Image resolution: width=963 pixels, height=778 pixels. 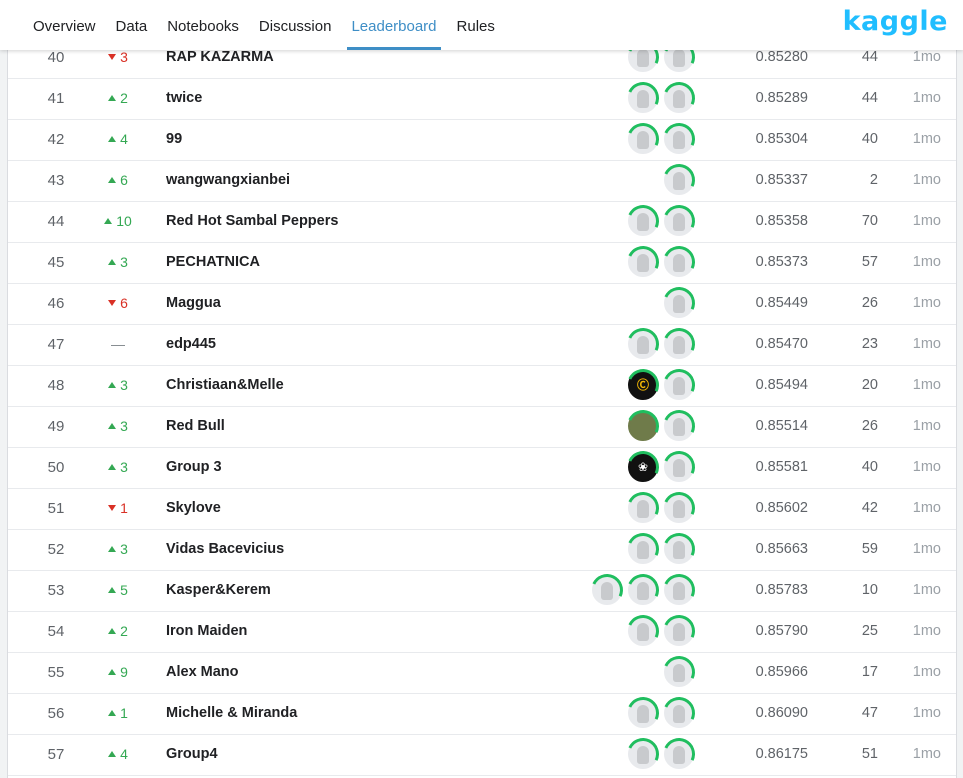 What do you see at coordinates (869, 549) in the screenshot?
I see `entries-count: 59` at bounding box center [869, 549].